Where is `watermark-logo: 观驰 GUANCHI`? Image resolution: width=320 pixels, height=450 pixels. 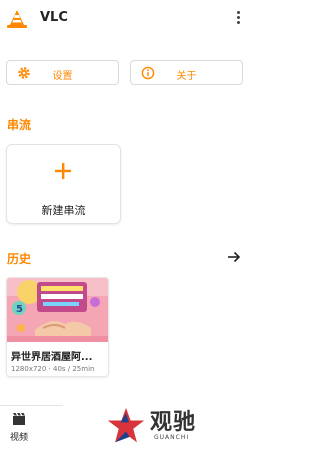
watermark-logo: 观驰 GUANCHI is located at coordinates (162, 426).